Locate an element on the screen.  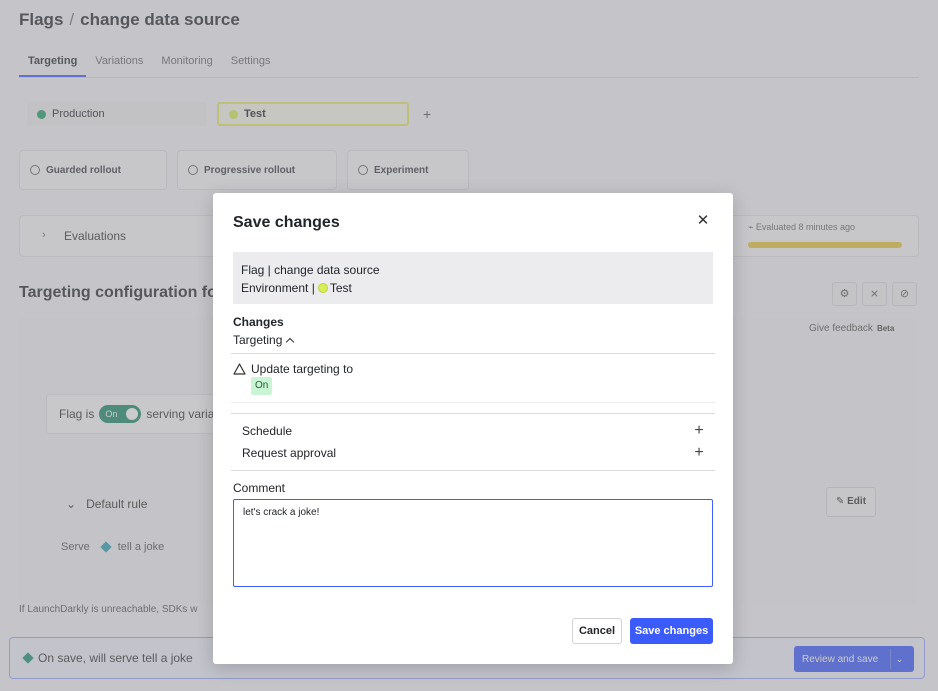
dialog-title: Save changes is located at coordinates (286, 222).